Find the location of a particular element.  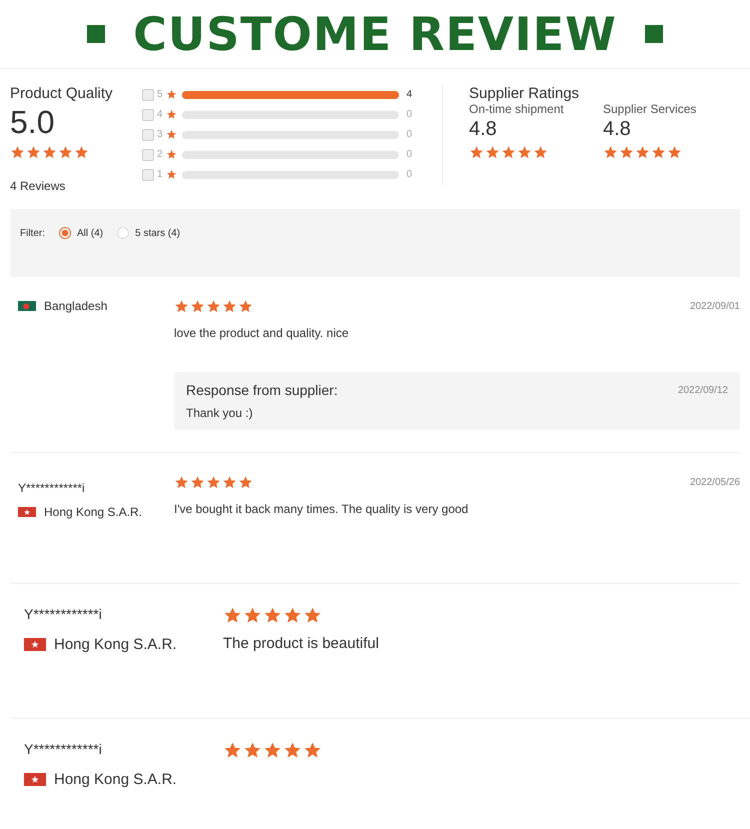

review-date: 2022/09/01 is located at coordinates (715, 306).